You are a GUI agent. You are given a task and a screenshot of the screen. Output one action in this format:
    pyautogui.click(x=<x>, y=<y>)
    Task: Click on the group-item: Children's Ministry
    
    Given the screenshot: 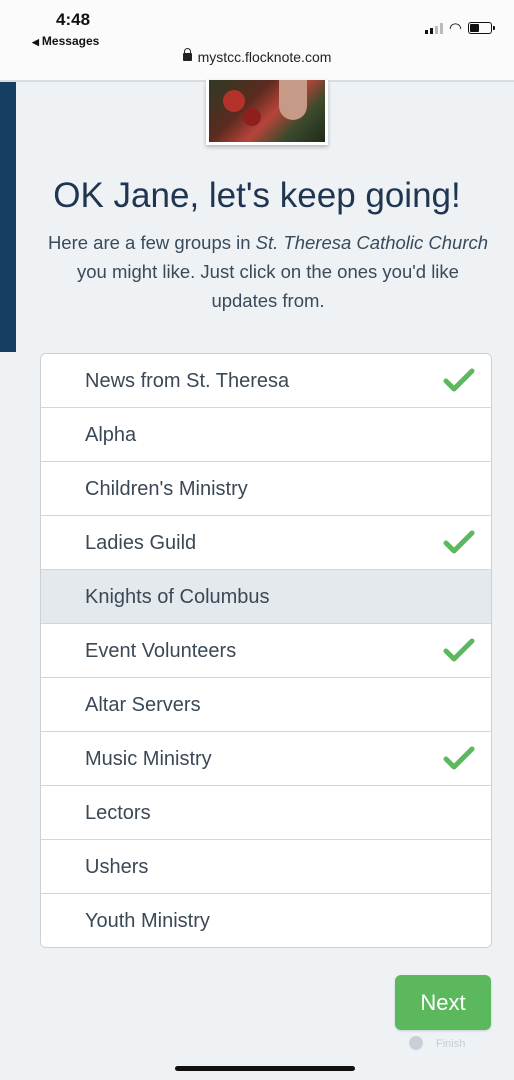 What is the action you would take?
    pyautogui.click(x=266, y=489)
    